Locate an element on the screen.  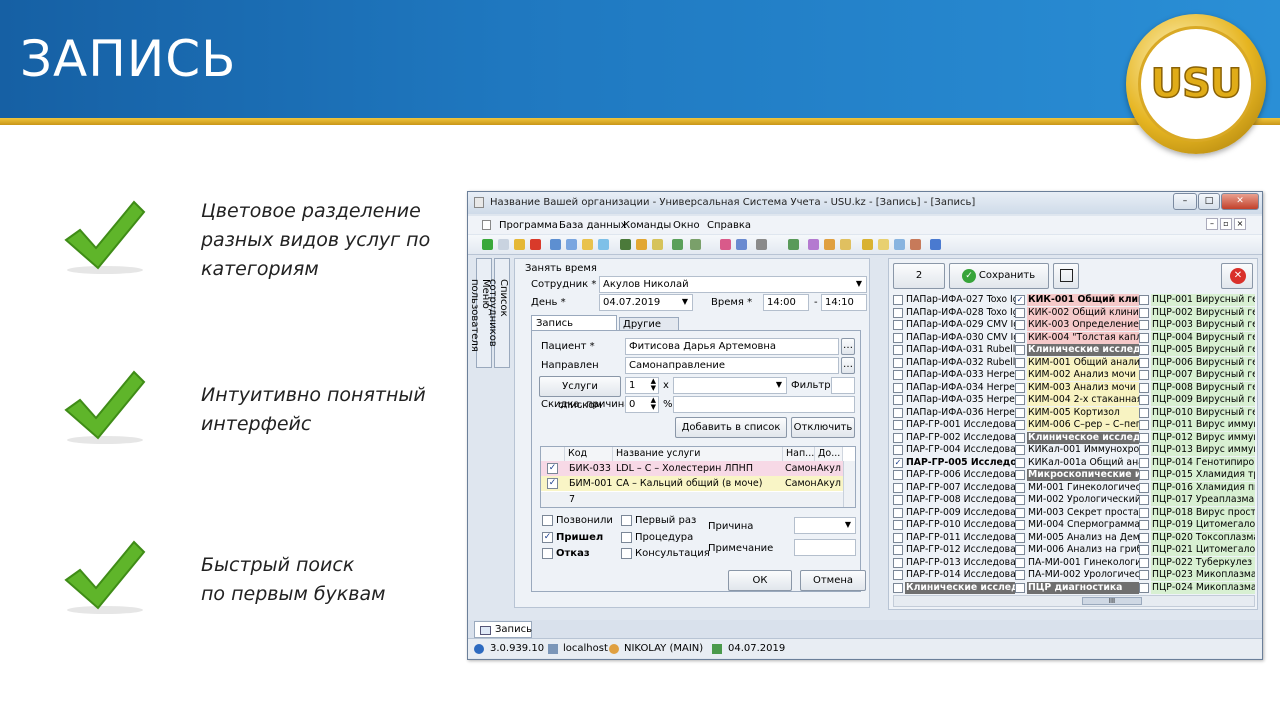
service-item: ПАПар-ИФА-033 Herpes is located at coordinates (954, 375).